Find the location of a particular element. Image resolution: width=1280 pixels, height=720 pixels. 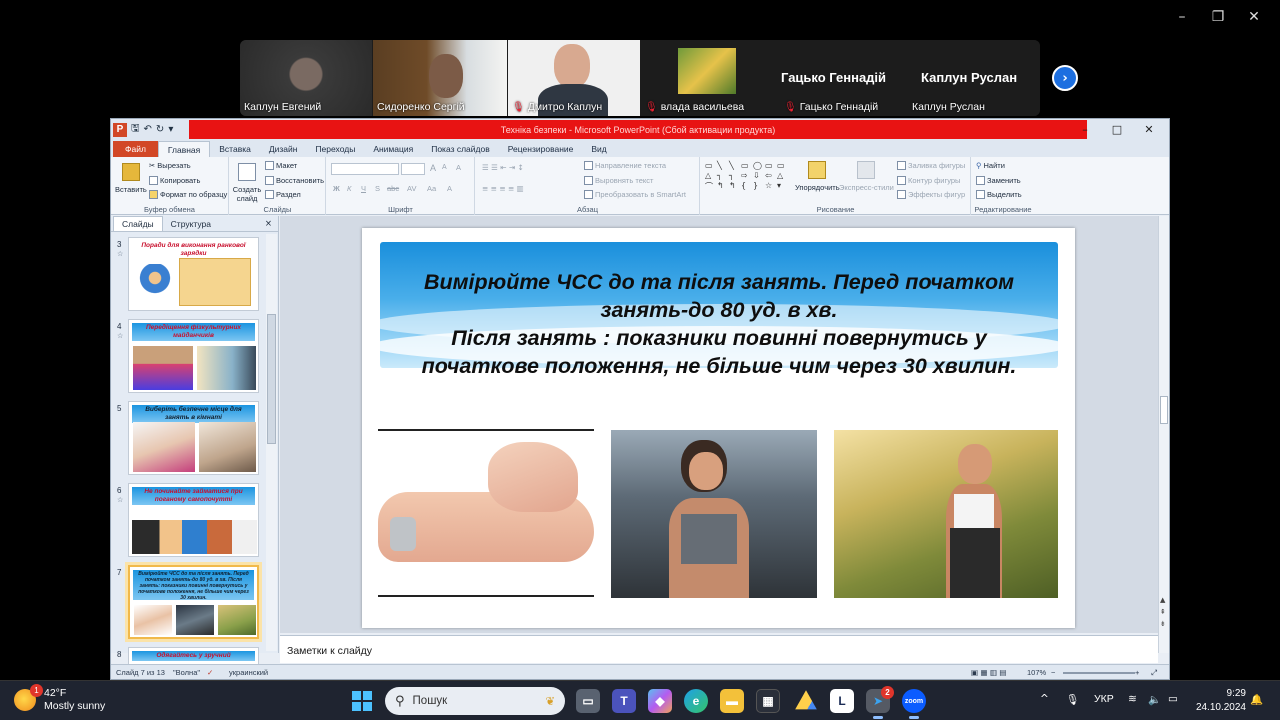

panel-scrollbar is located at coordinates (271, 442).